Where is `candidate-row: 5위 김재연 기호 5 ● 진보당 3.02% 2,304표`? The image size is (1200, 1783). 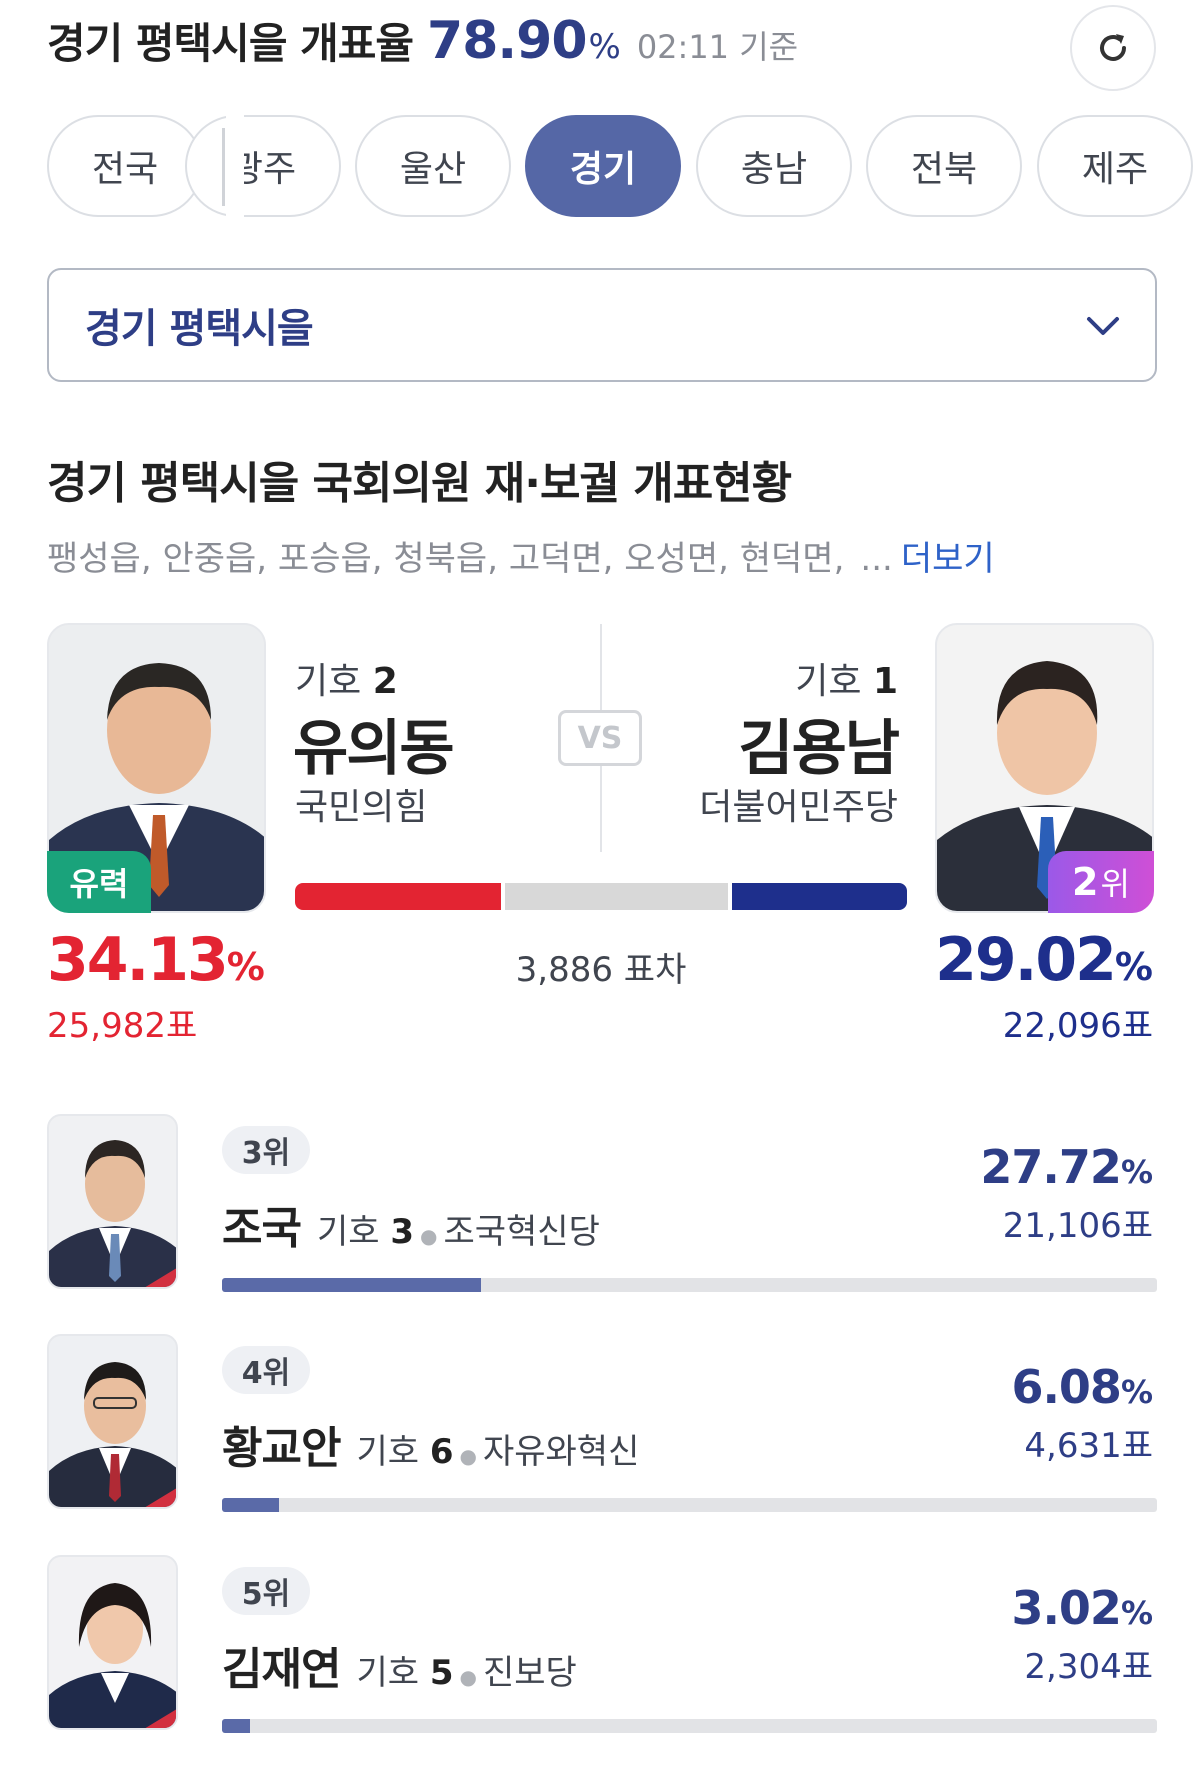 candidate-row: 5위 김재연 기호 5 ● 진보당 3.02% 2,304표 is located at coordinates (600, 1645).